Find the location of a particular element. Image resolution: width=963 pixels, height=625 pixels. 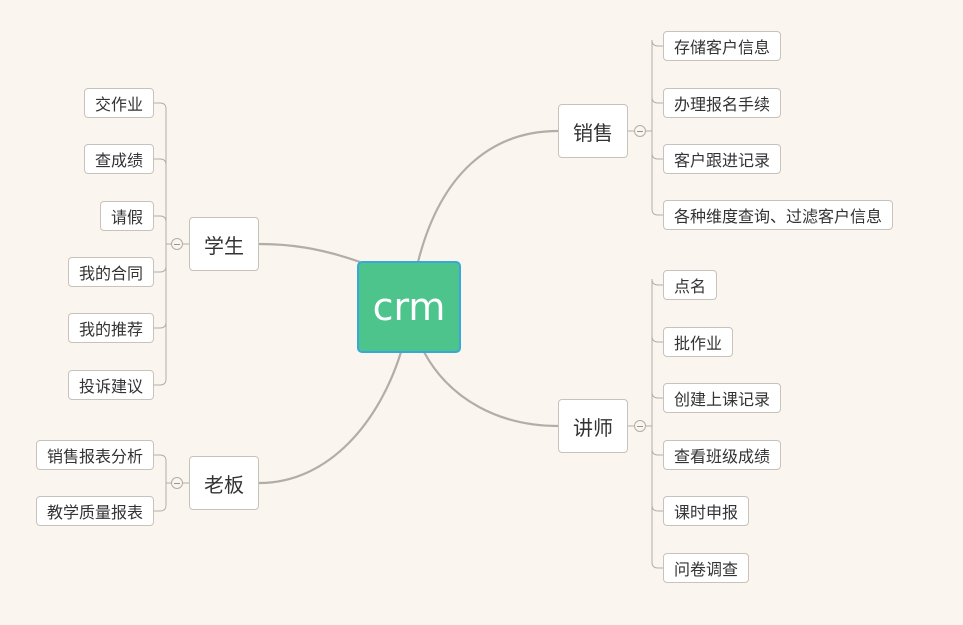

connector-root-student is located at coordinates (309, 253).